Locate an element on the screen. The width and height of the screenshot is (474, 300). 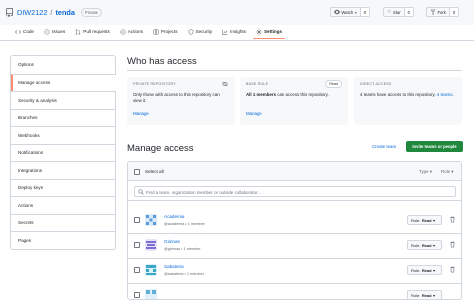
tab-insights: Insights is located at coordinates (234, 31).